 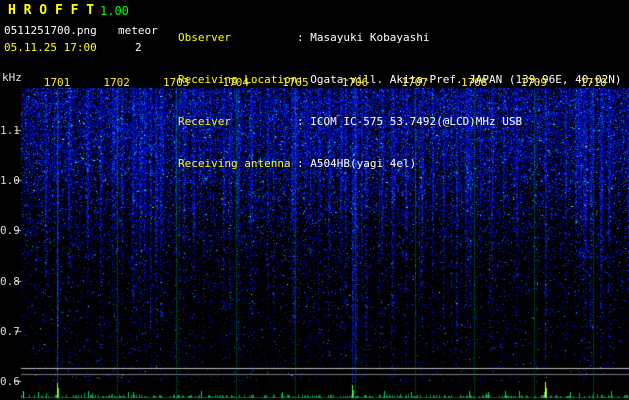 What do you see at coordinates (534, 82) in the screenshot?
I see `time-tick-label: 1709` at bounding box center [534, 82].